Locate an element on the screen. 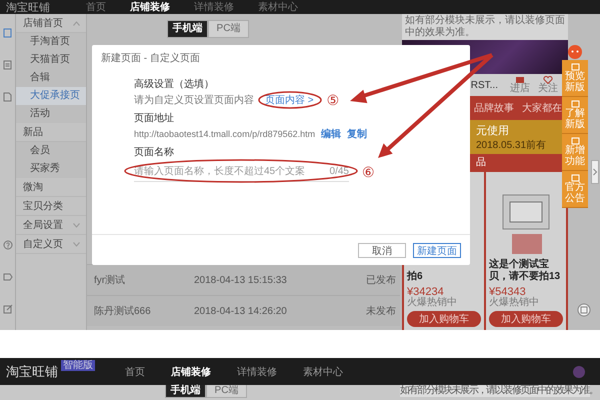  coupon-text: 元使用 is located at coordinates (493, 131).